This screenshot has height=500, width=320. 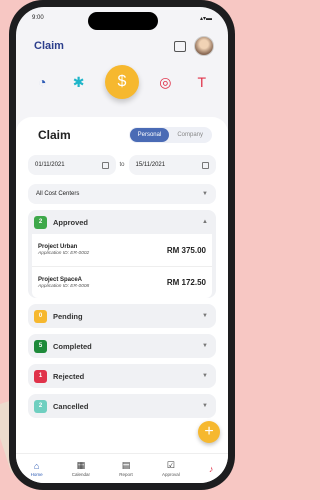 I want to click on coin-icon: ◎, so click(x=165, y=82).